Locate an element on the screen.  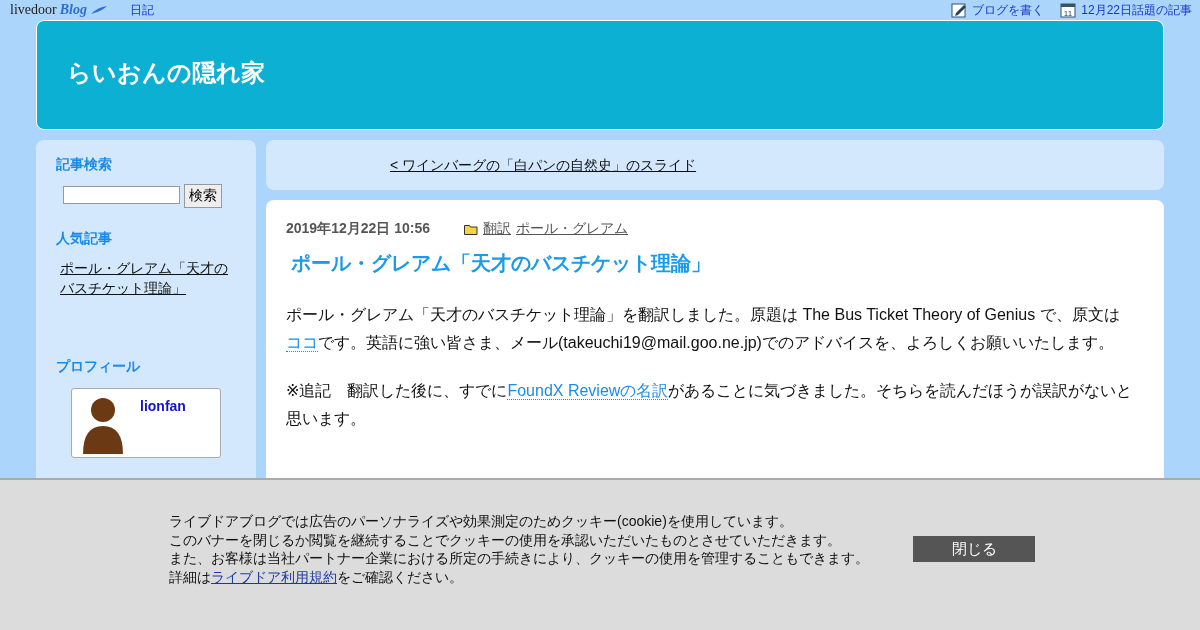
text-link: ココ is located at coordinates (302, 343).